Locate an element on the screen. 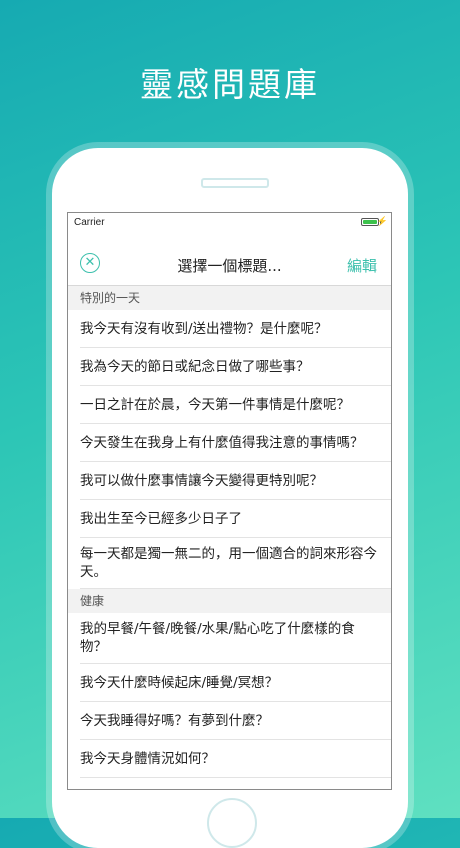  list-item: 我為今天的節日或紀念日做了哪些事？ is located at coordinates (235, 367).